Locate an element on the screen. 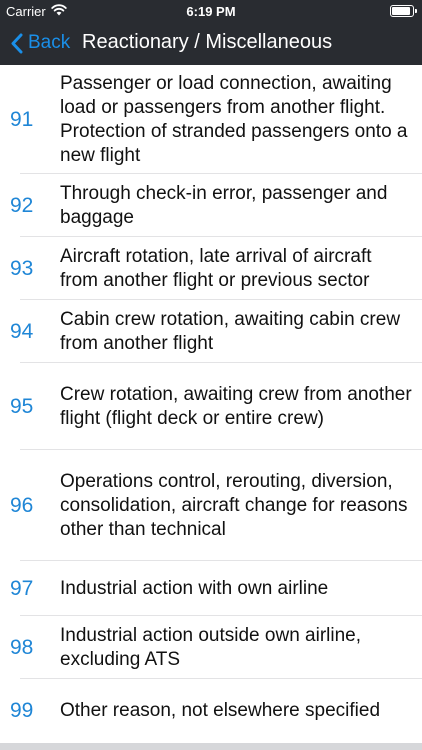 Image resolution: width=422 pixels, height=750 pixels. status-time: 6:19 PM is located at coordinates (211, 11).